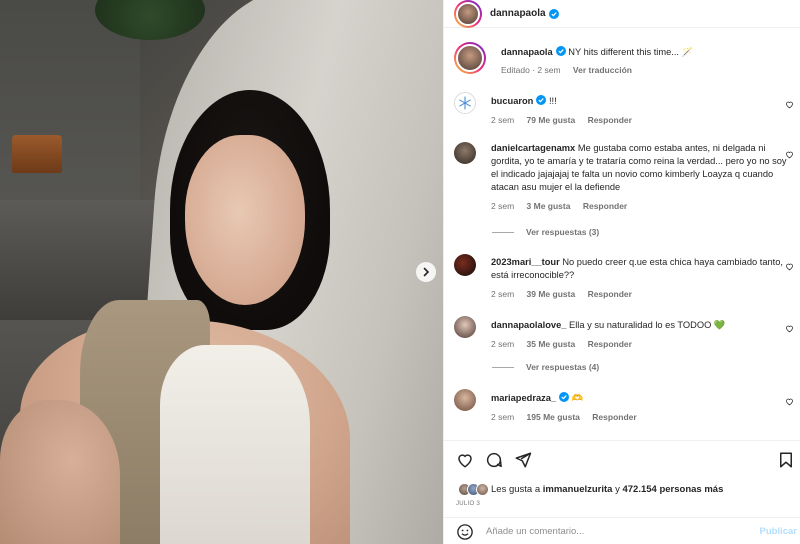  Describe the element at coordinates (611, 531) in the screenshot. I see `comment-input` at that location.